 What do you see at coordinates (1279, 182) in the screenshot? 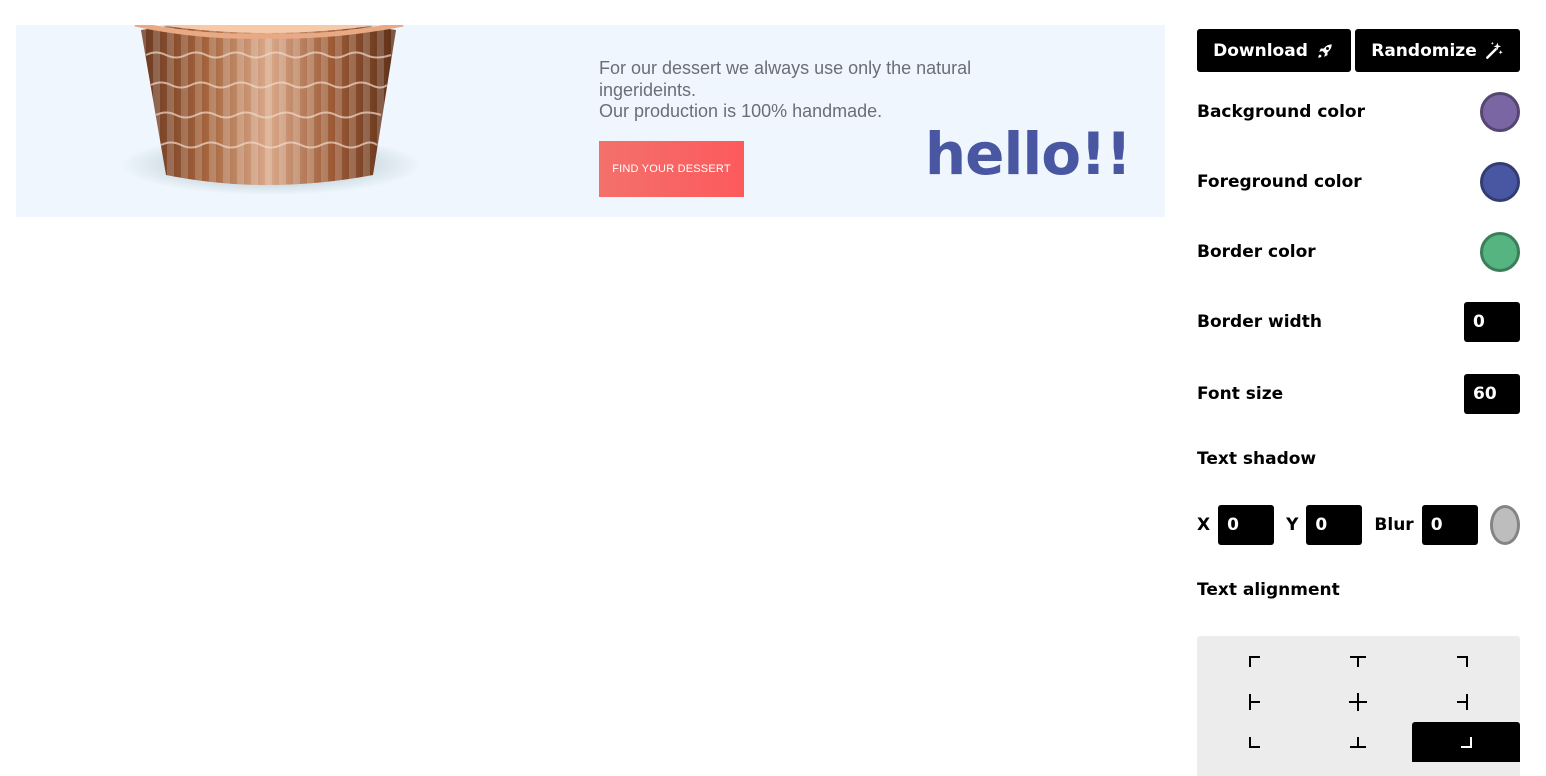
I see `foreground-color-label: Foreground color` at bounding box center [1279, 182].